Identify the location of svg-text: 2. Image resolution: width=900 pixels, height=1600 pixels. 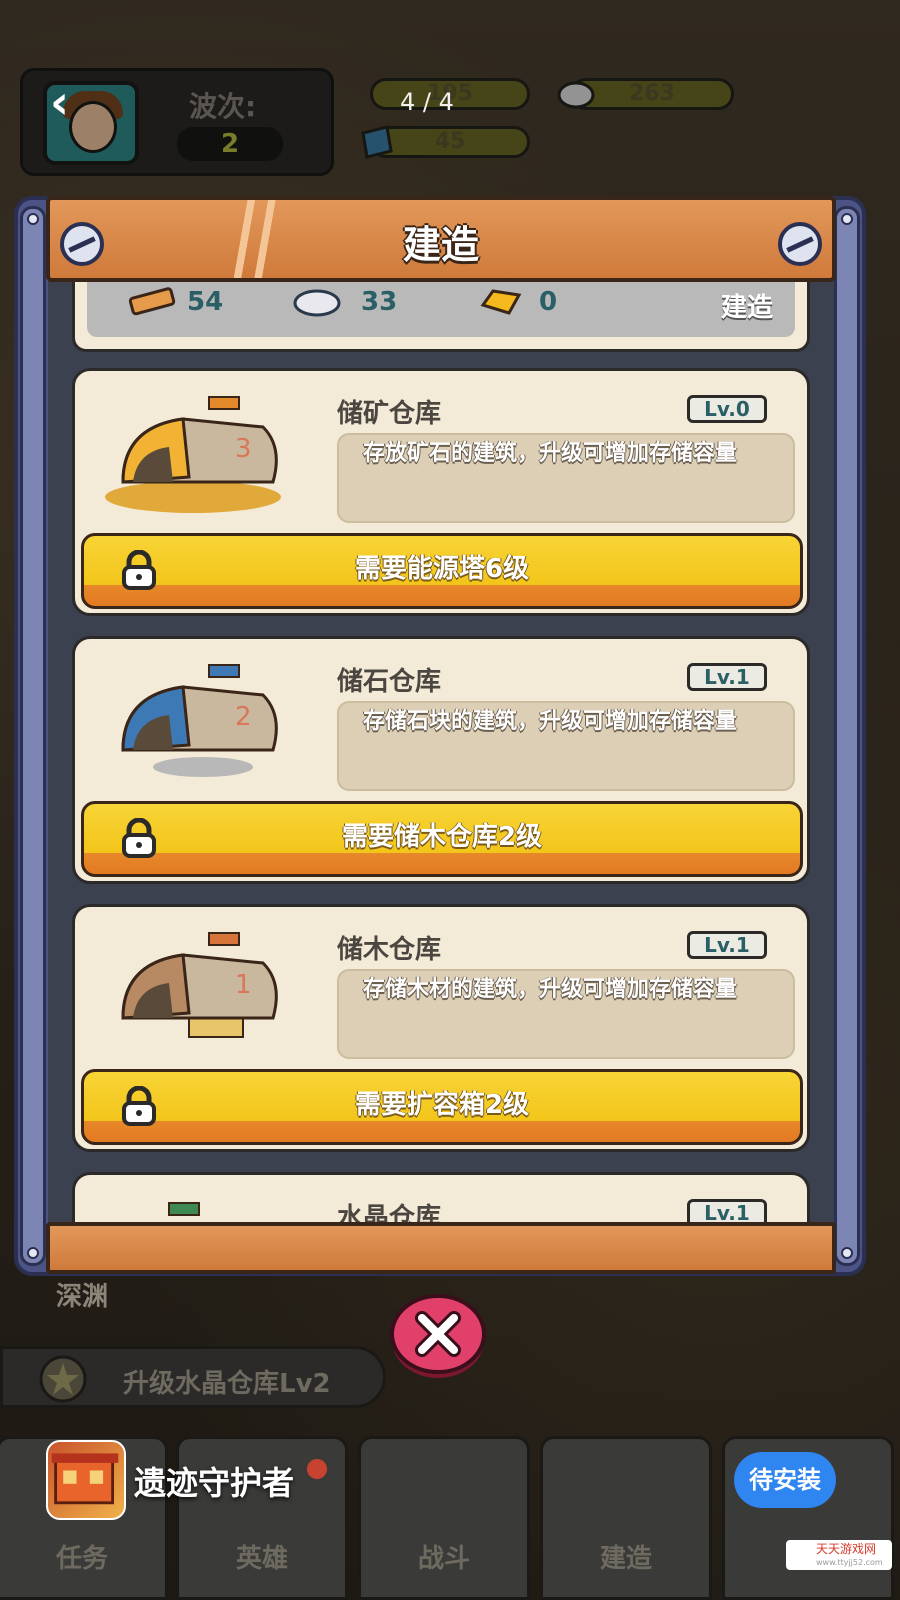
(243, 717).